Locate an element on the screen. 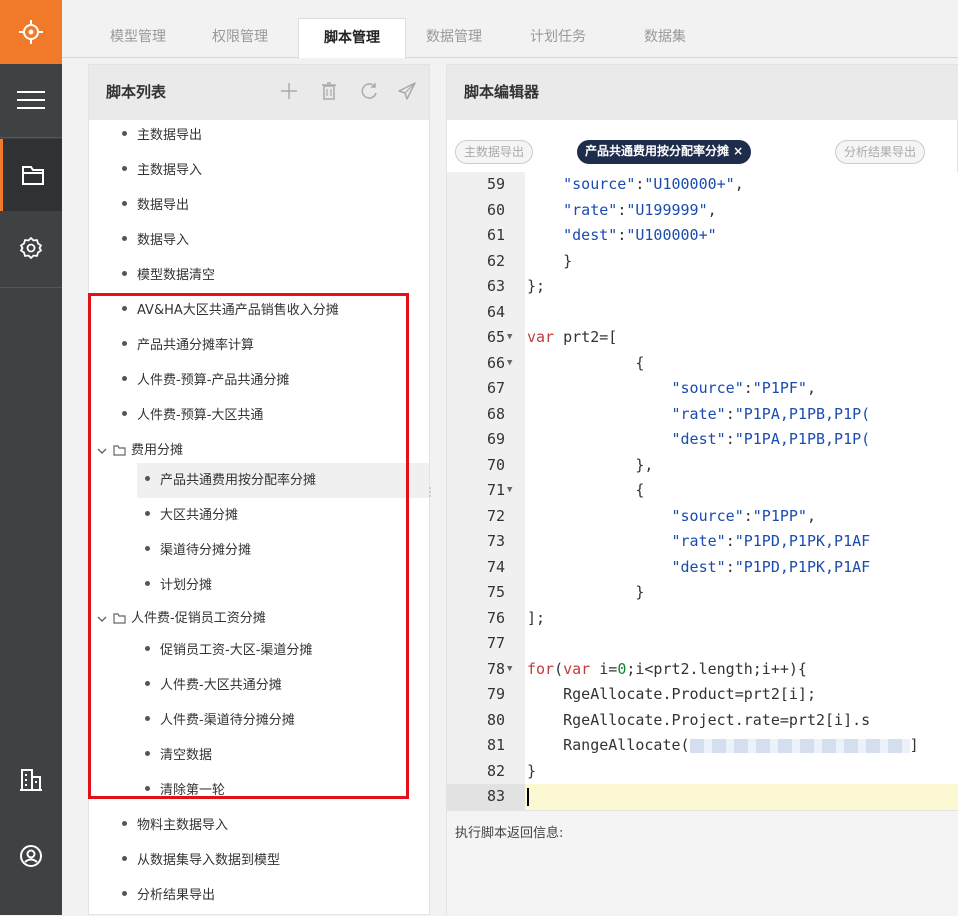 The image size is (958, 916). list-item-selected: 产品共通费用按分配率分摊 is located at coordinates (283, 480).